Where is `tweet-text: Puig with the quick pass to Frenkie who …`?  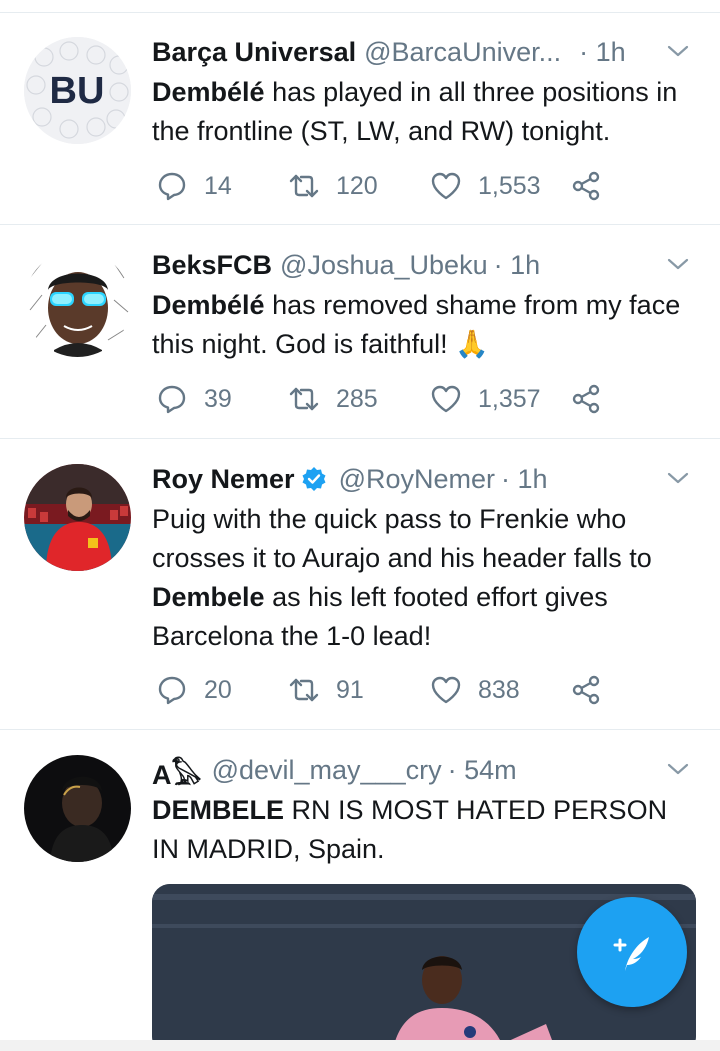
tweet-text: Puig with the quick pass to Frenkie who … is located at coordinates (422, 578).